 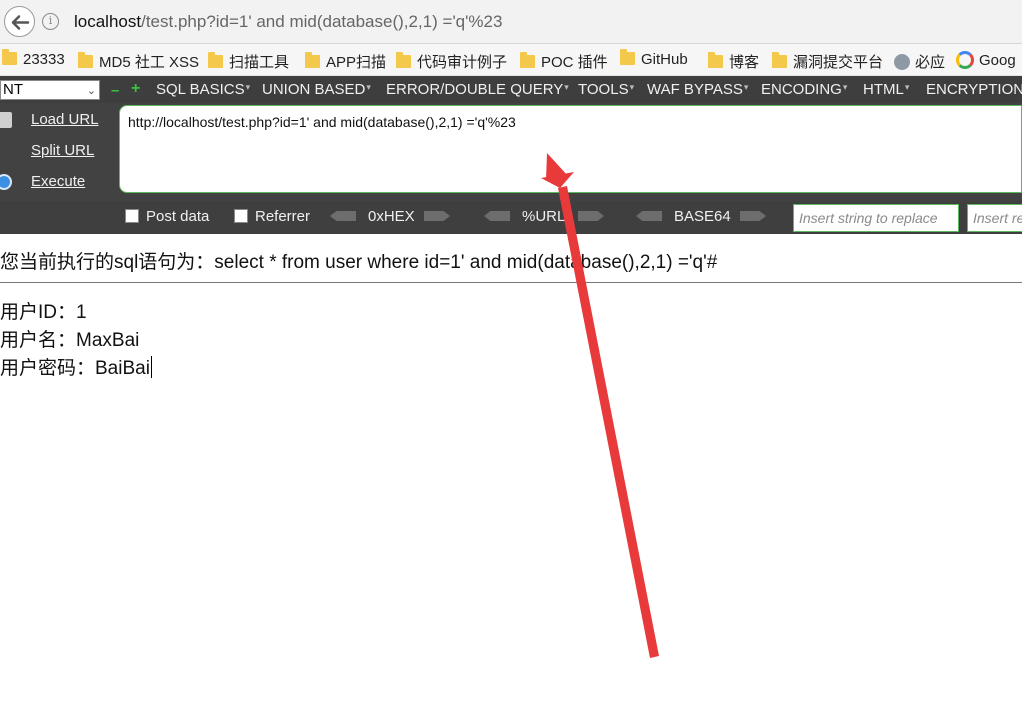 What do you see at coordinates (697, 89) in the screenshot?
I see `menu-waf-bypass: WAF BYPASS▾` at bounding box center [697, 89].